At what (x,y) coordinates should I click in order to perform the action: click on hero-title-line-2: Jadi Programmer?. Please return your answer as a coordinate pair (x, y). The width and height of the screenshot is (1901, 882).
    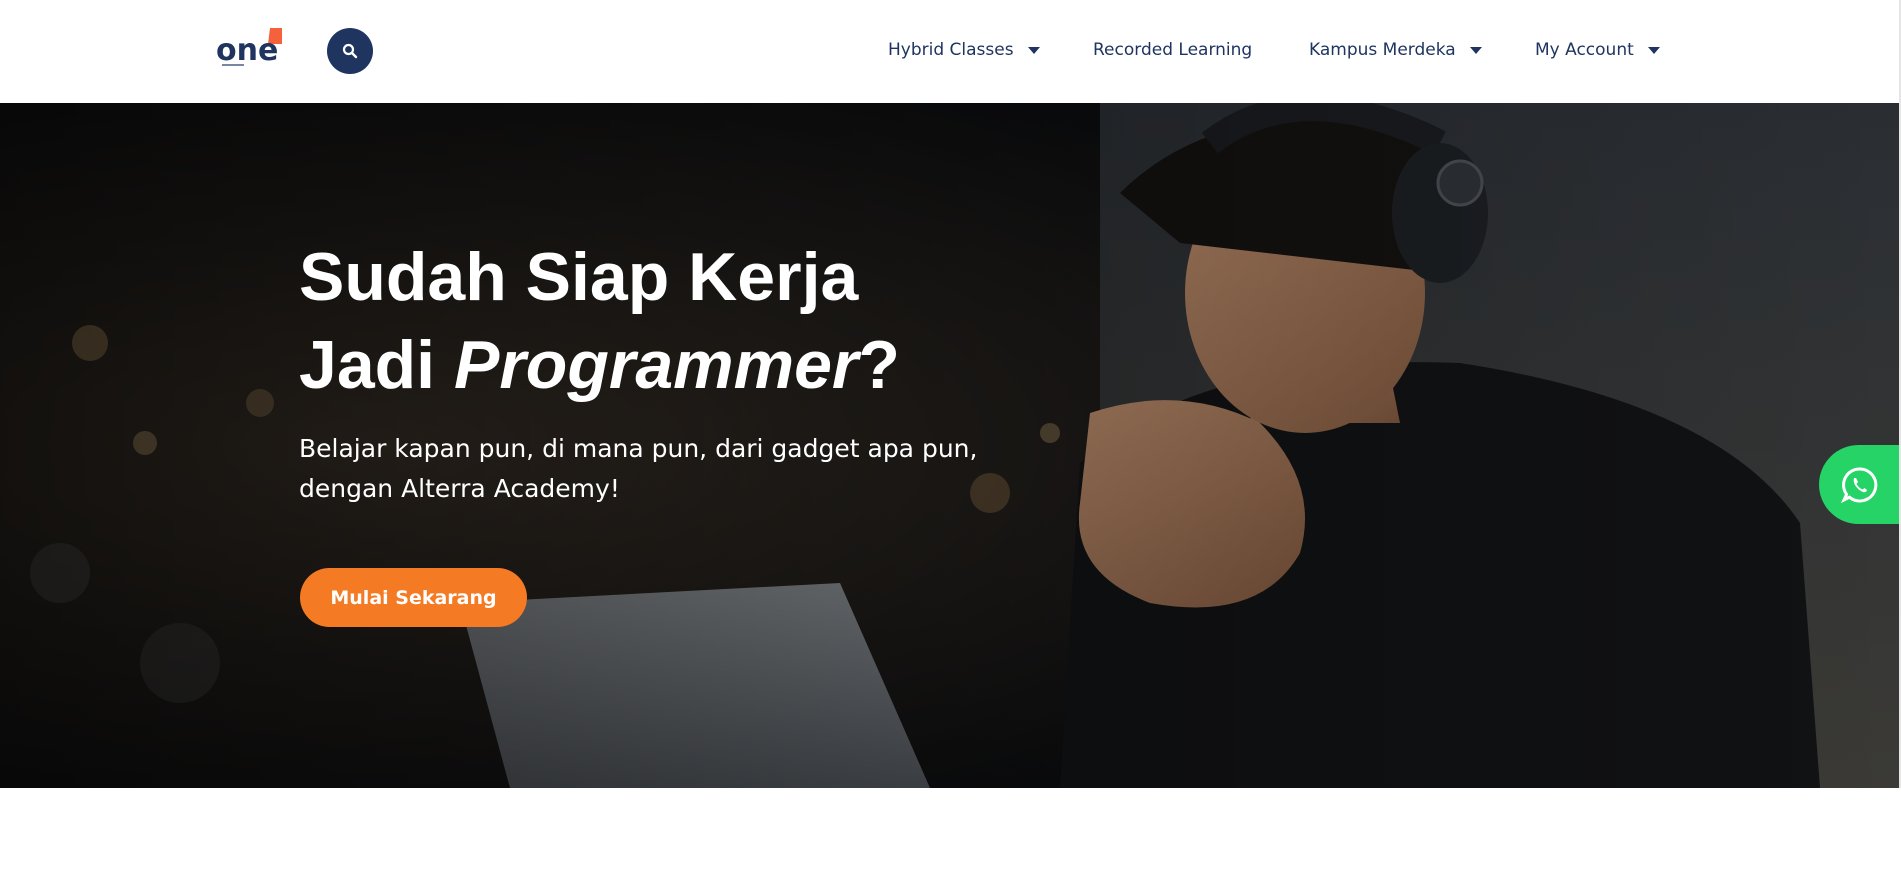
    Looking at the image, I should click on (599, 365).